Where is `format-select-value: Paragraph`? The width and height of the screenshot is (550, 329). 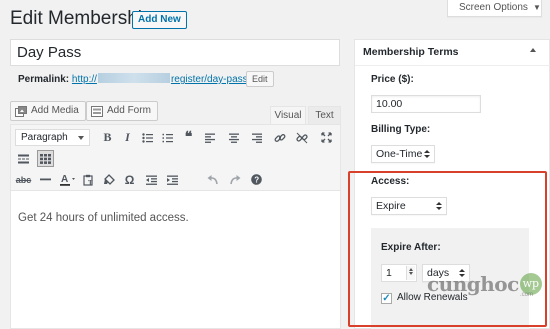
format-select-value: Paragraph is located at coordinates (44, 137).